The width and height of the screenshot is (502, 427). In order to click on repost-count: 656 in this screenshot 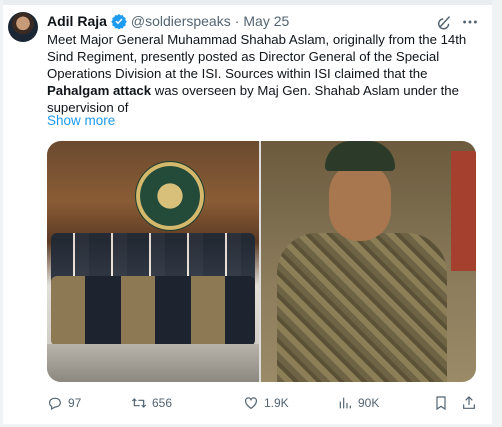, I will do `click(162, 403)`.